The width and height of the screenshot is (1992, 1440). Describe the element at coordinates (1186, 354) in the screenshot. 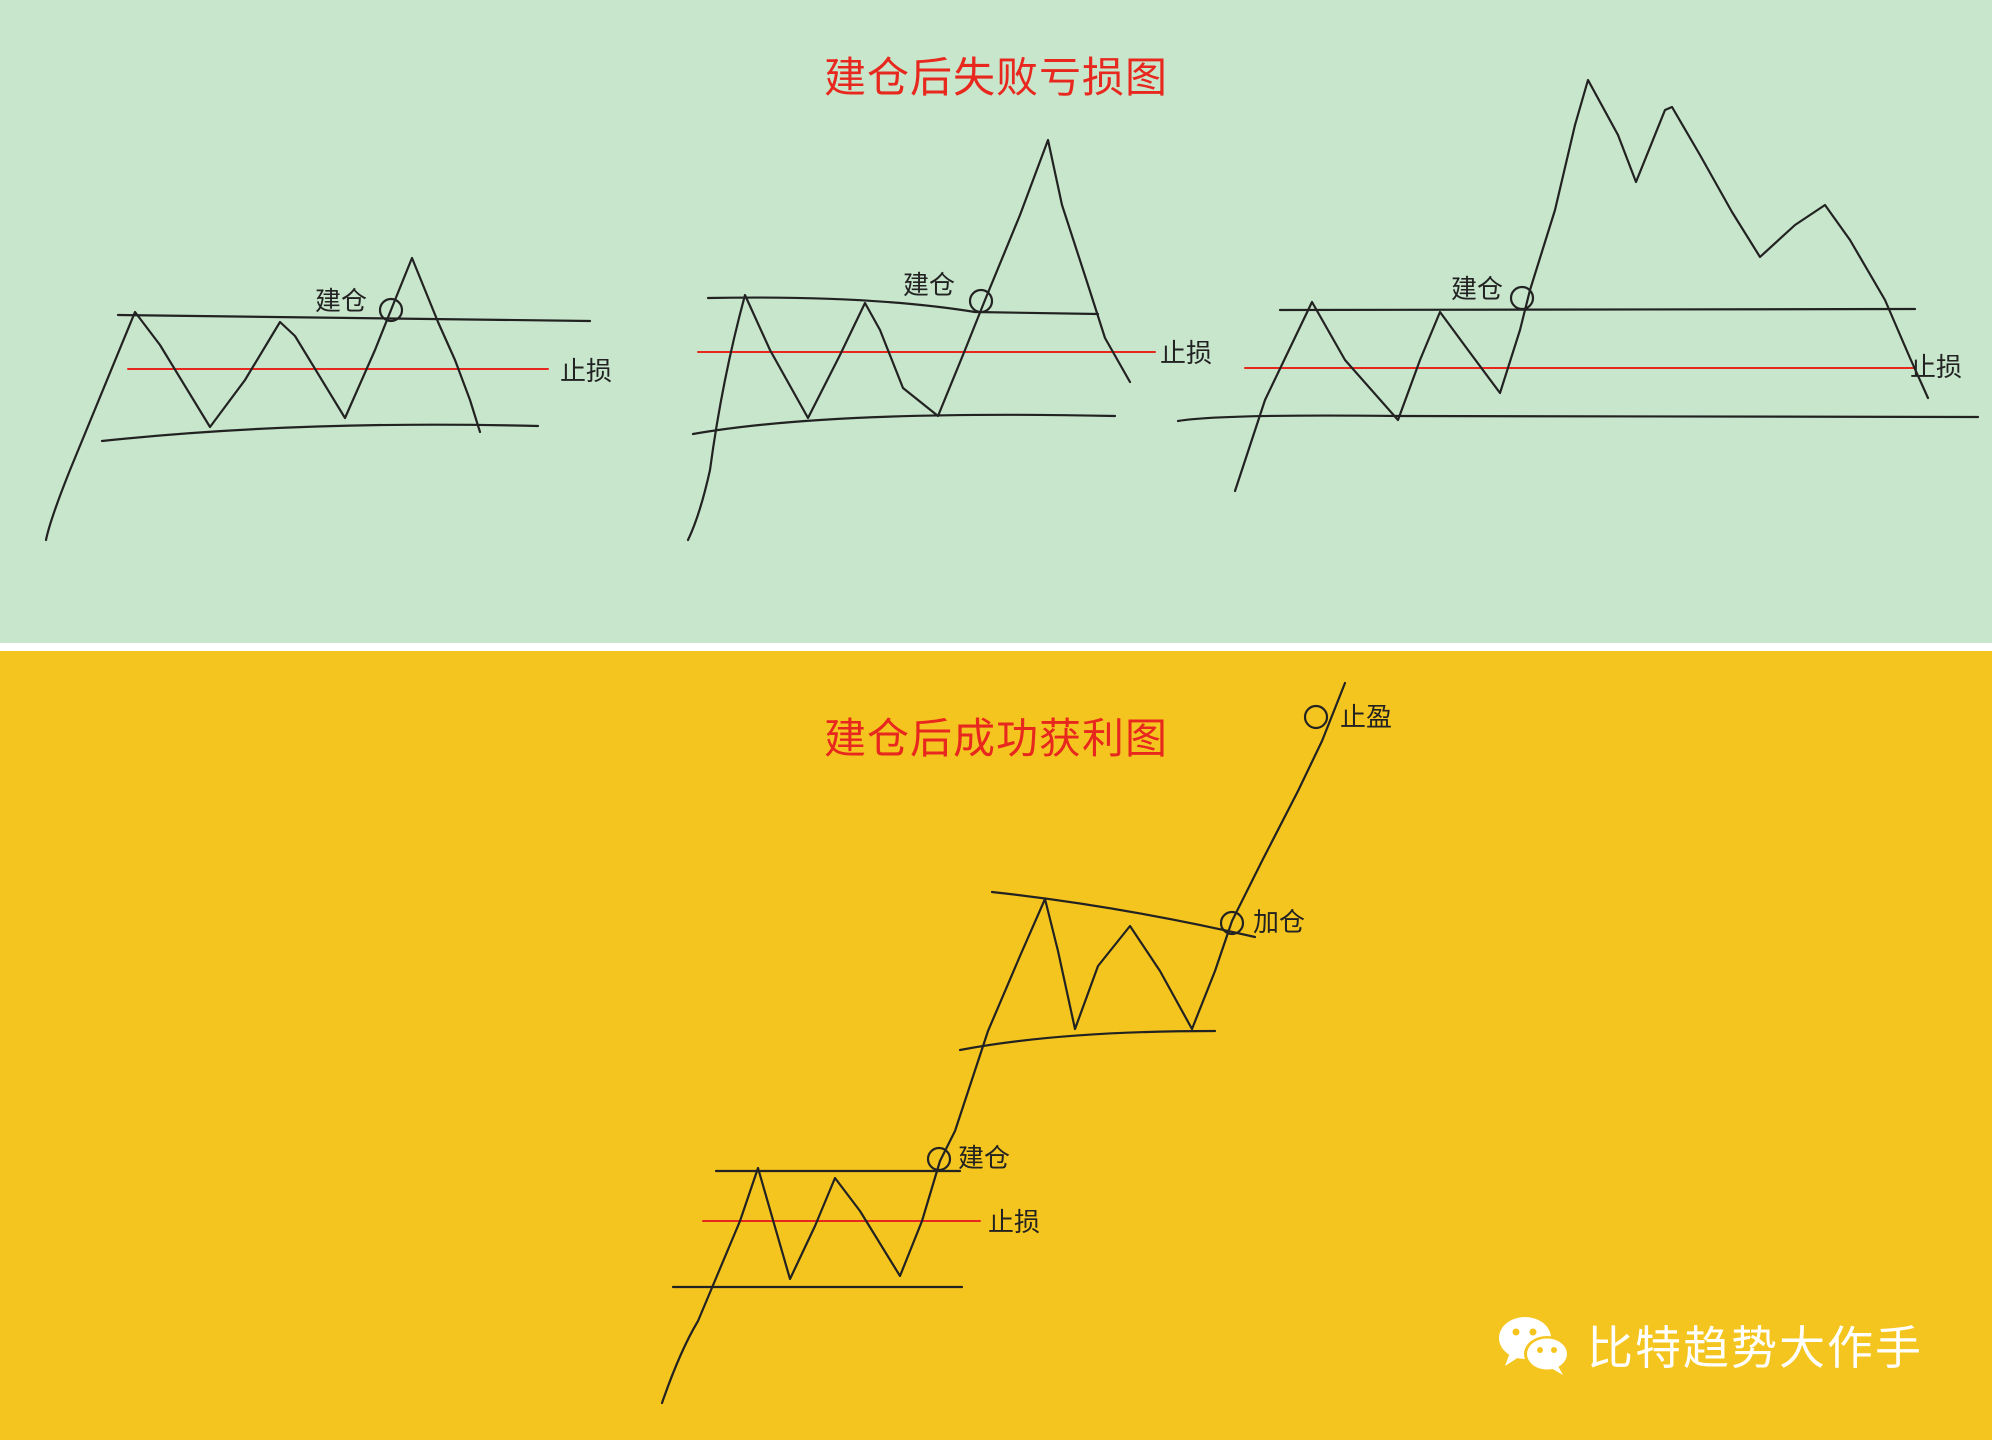

I see `loss-chart-2-stop-label: 止损` at that location.